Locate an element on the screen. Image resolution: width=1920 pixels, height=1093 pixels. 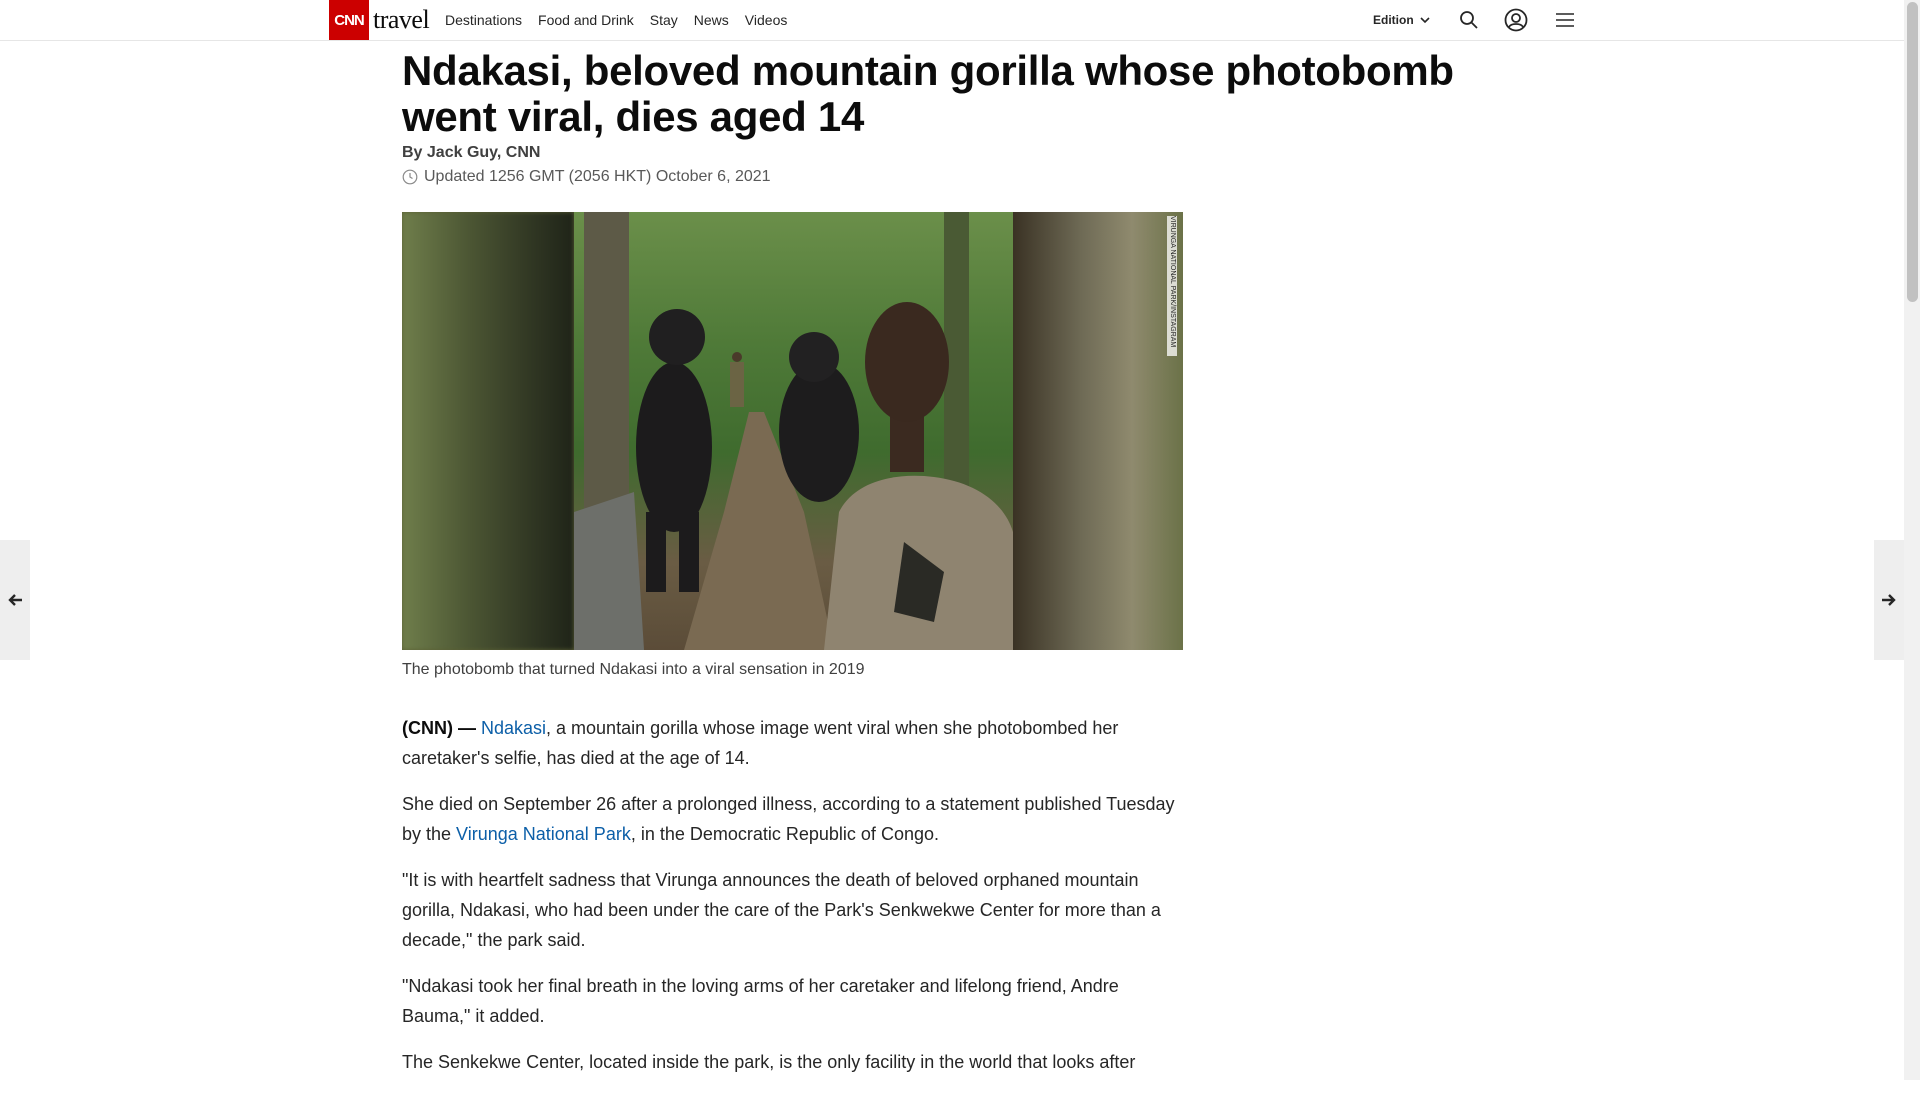
article-byline: By Jack Guy, CNN is located at coordinates (471, 152).